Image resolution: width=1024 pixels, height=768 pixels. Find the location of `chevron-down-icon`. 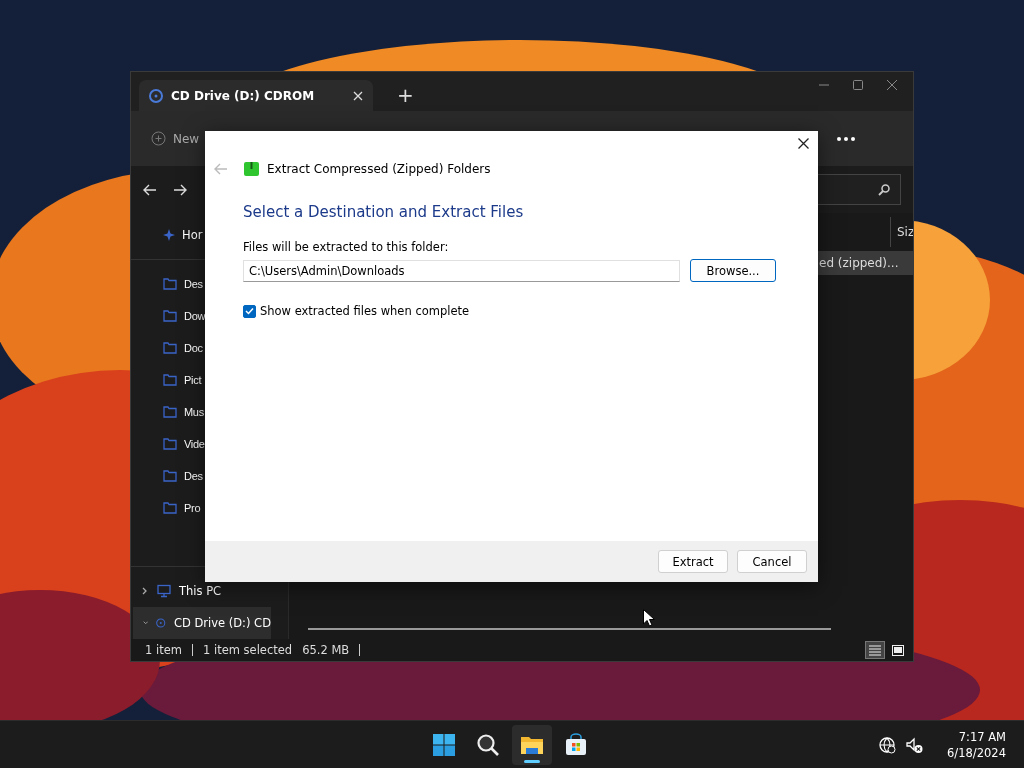

chevron-down-icon is located at coordinates (146, 623).